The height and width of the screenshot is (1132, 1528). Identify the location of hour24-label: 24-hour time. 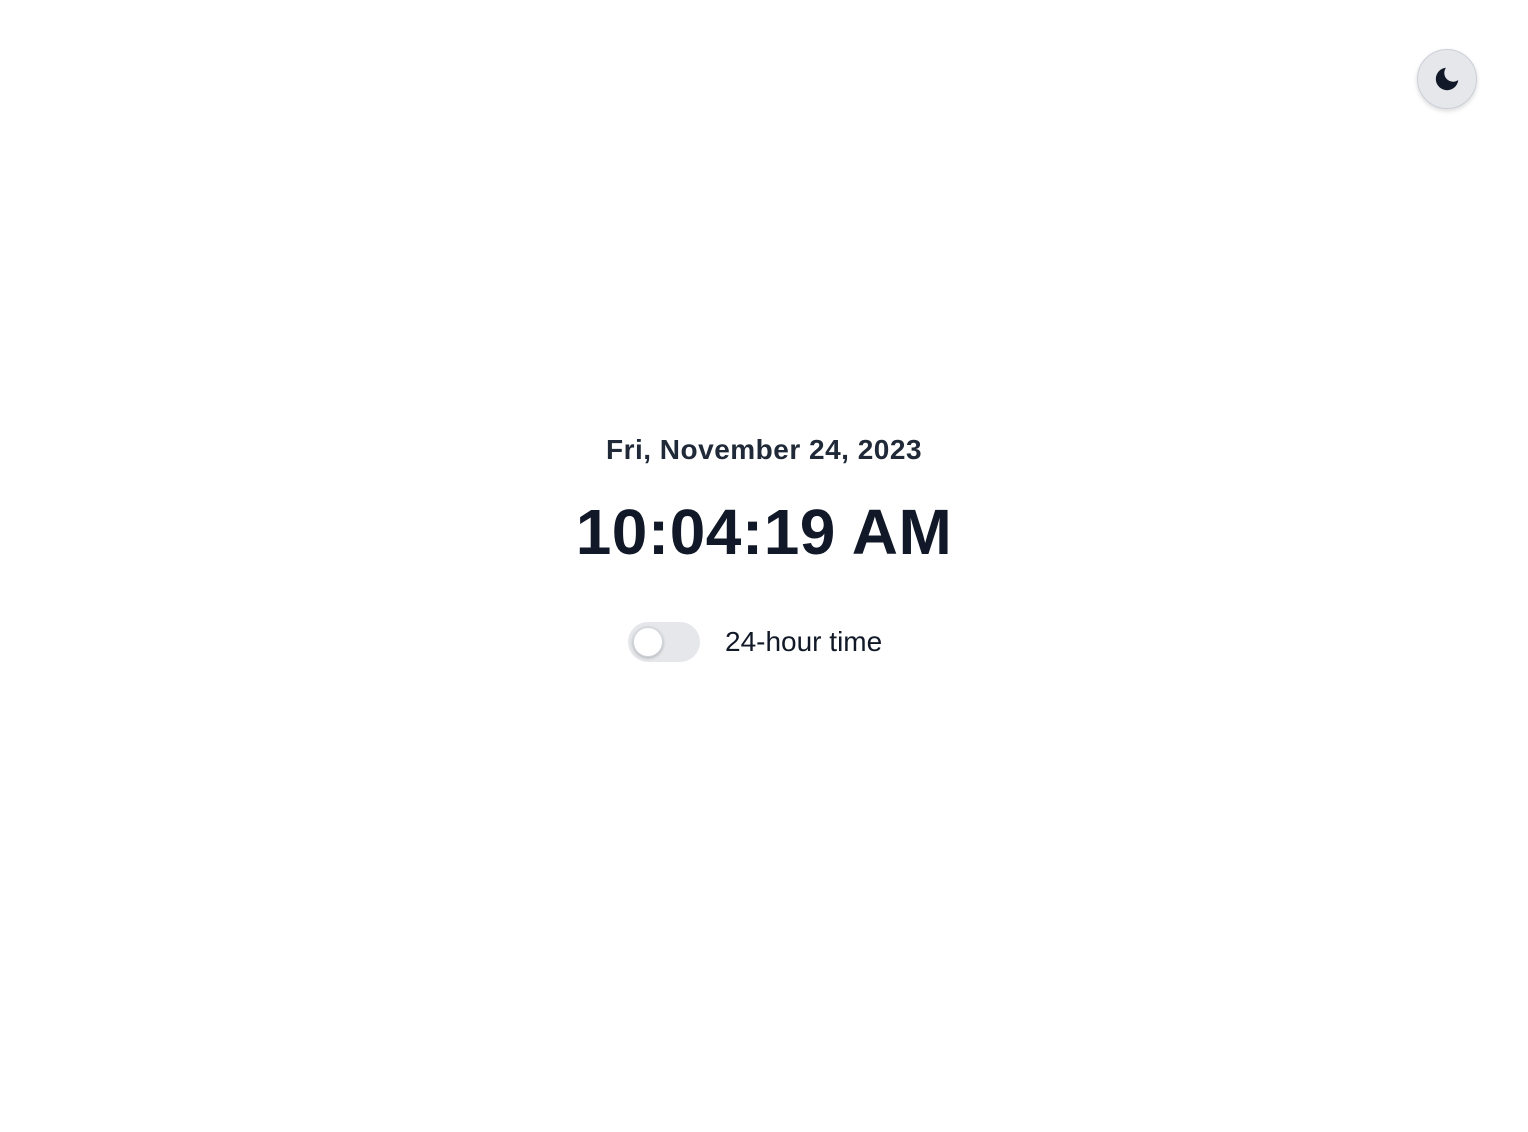
(804, 641).